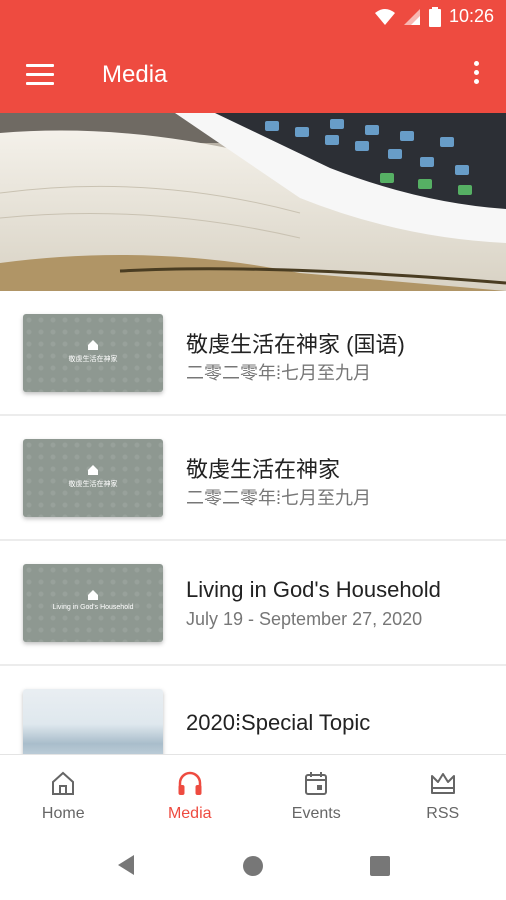 This screenshot has width=506, height=900. I want to click on nav-label: RSS, so click(443, 813).